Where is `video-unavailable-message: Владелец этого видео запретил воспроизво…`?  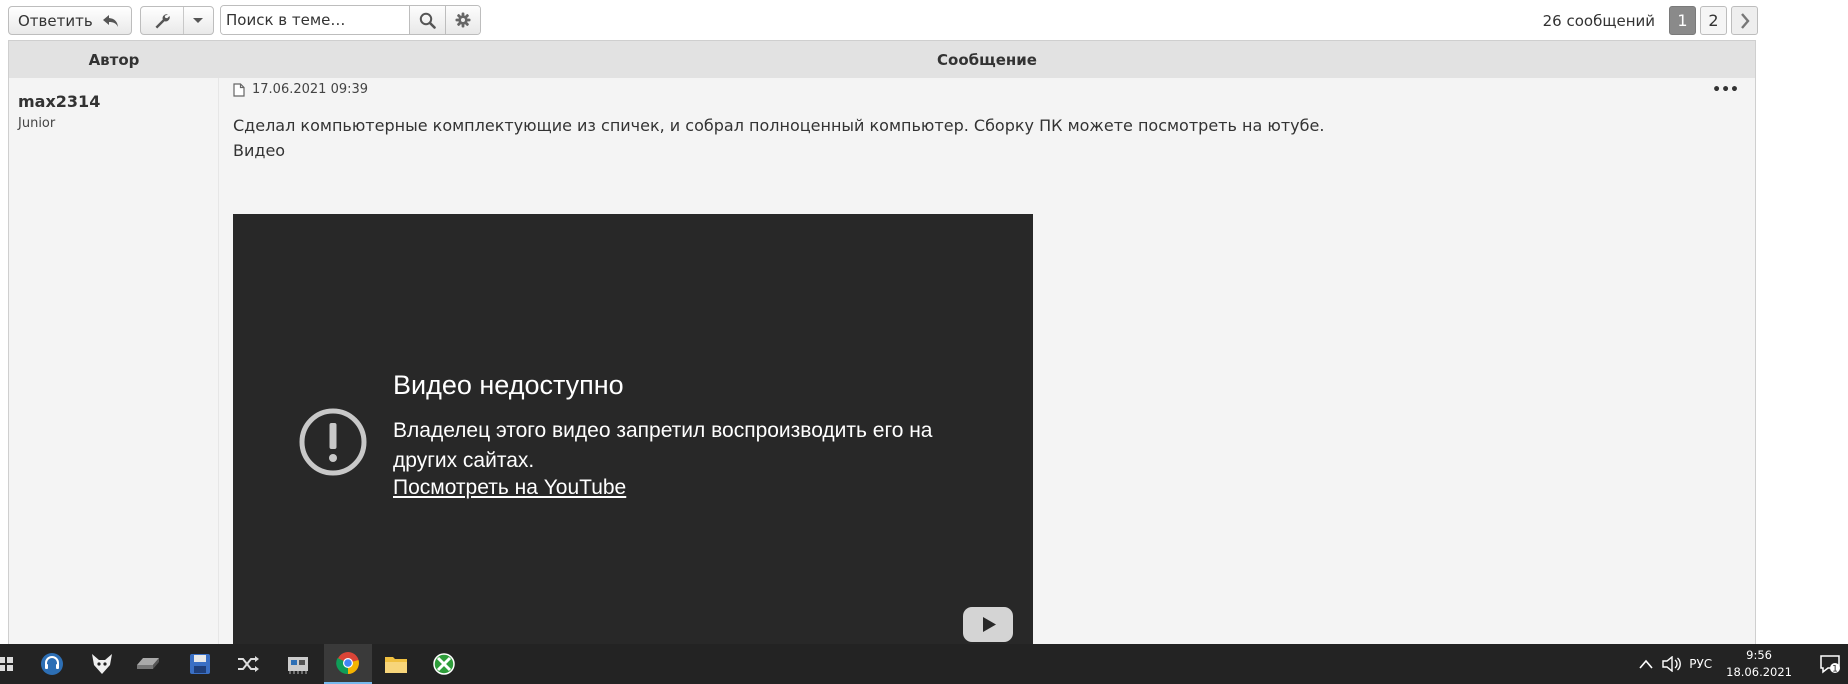 video-unavailable-message: Владелец этого видео запретил воспроизво… is located at coordinates (663, 445).